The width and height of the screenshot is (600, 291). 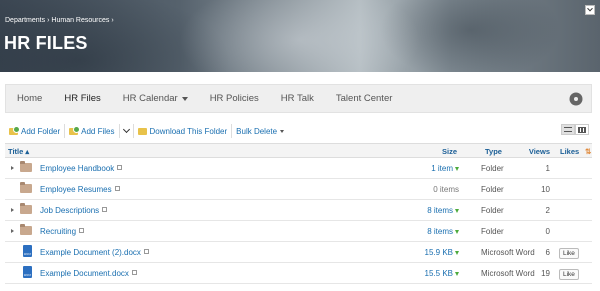 What do you see at coordinates (77, 168) in the screenshot?
I see `file-title: Employee Handbook` at bounding box center [77, 168].